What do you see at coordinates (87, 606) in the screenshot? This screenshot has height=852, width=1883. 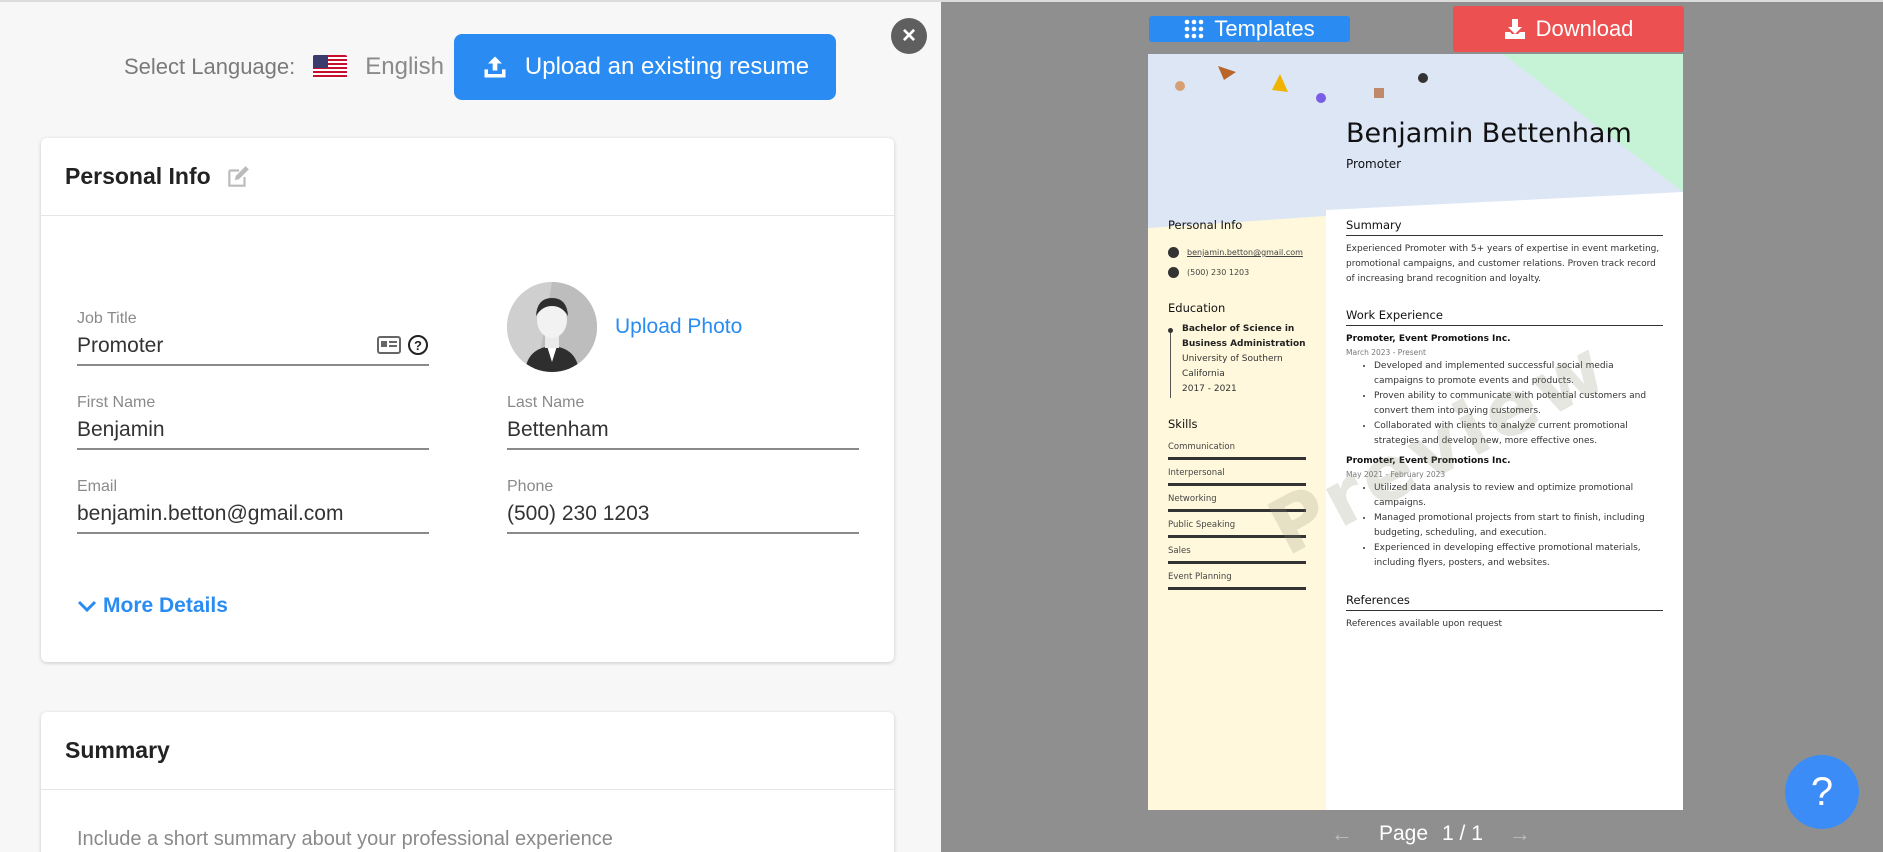 I see `chevron-down-icon` at bounding box center [87, 606].